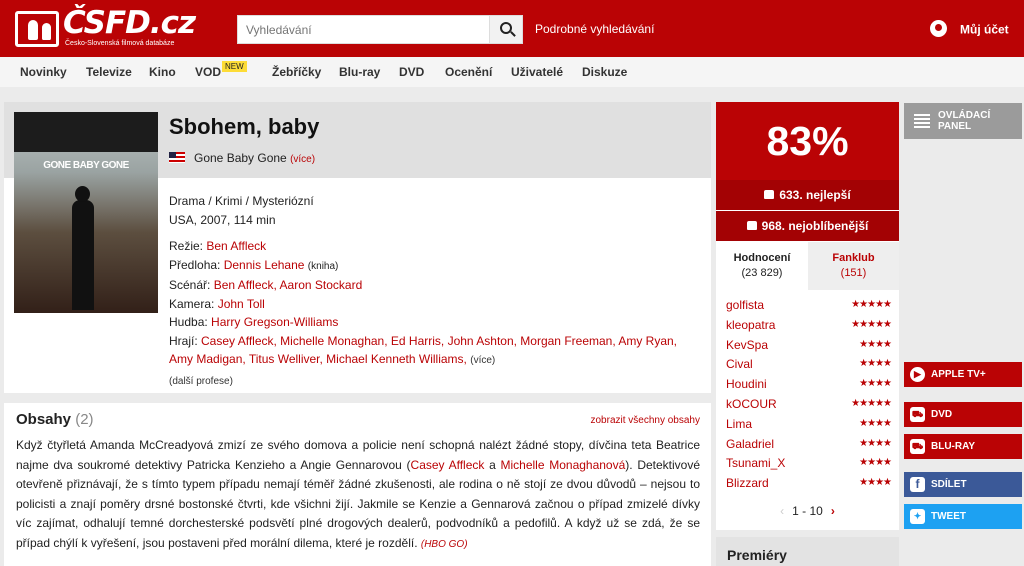 This screenshot has height=566, width=1024. What do you see at coordinates (963, 484) in the screenshot?
I see `facebook-share-button: f SDÍLET` at bounding box center [963, 484].